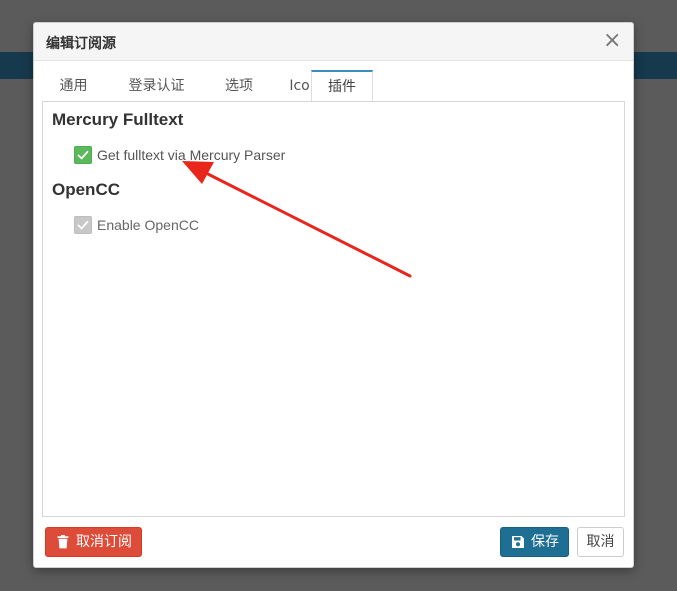  I want to click on tab-bar: 通用 登录认证 选项 Icon 插件, so click(334, 86).